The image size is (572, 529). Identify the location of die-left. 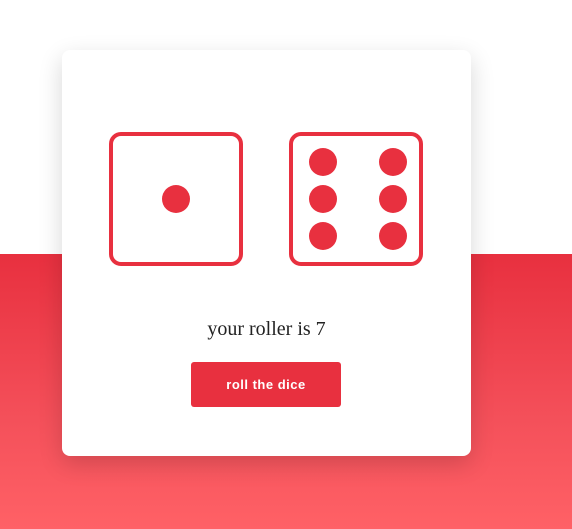
(176, 199).